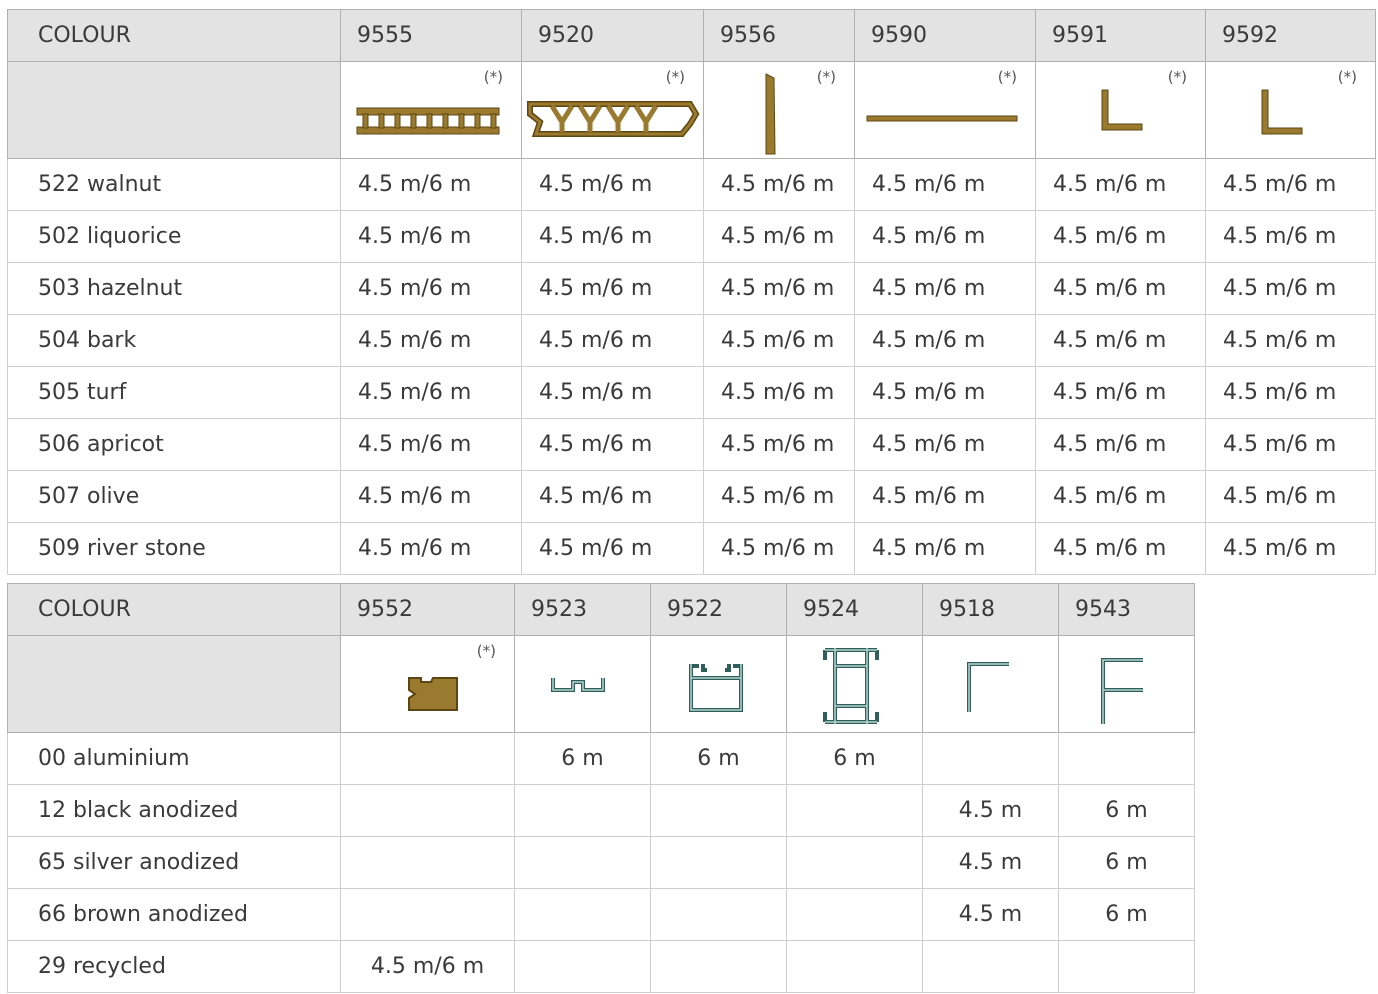 The image size is (1378, 994). Describe the element at coordinates (612, 35) in the screenshot. I see `profile-code-header: 9520` at that location.